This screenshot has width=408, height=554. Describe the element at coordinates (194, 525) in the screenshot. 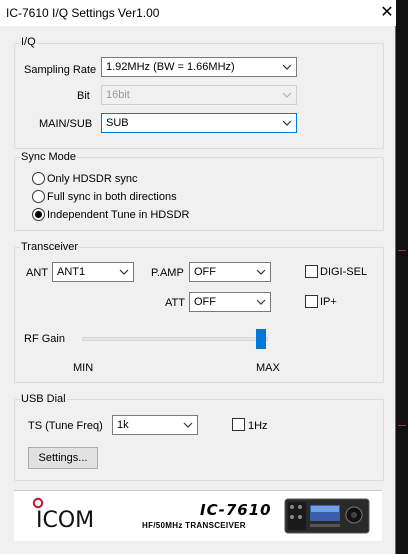

I see `model-tagline: HF/50MHz TRANSCEIVER` at that location.